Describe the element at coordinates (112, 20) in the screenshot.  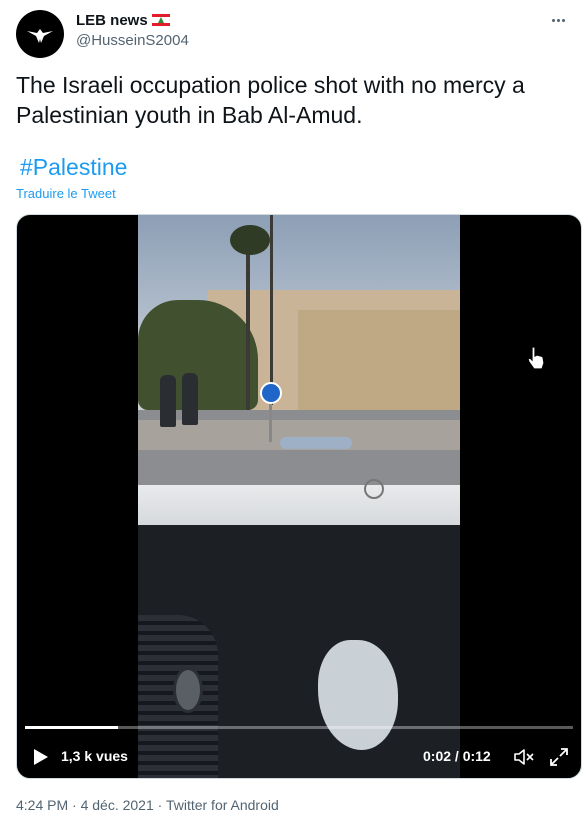
I see `display-name-text: LEB news` at that location.